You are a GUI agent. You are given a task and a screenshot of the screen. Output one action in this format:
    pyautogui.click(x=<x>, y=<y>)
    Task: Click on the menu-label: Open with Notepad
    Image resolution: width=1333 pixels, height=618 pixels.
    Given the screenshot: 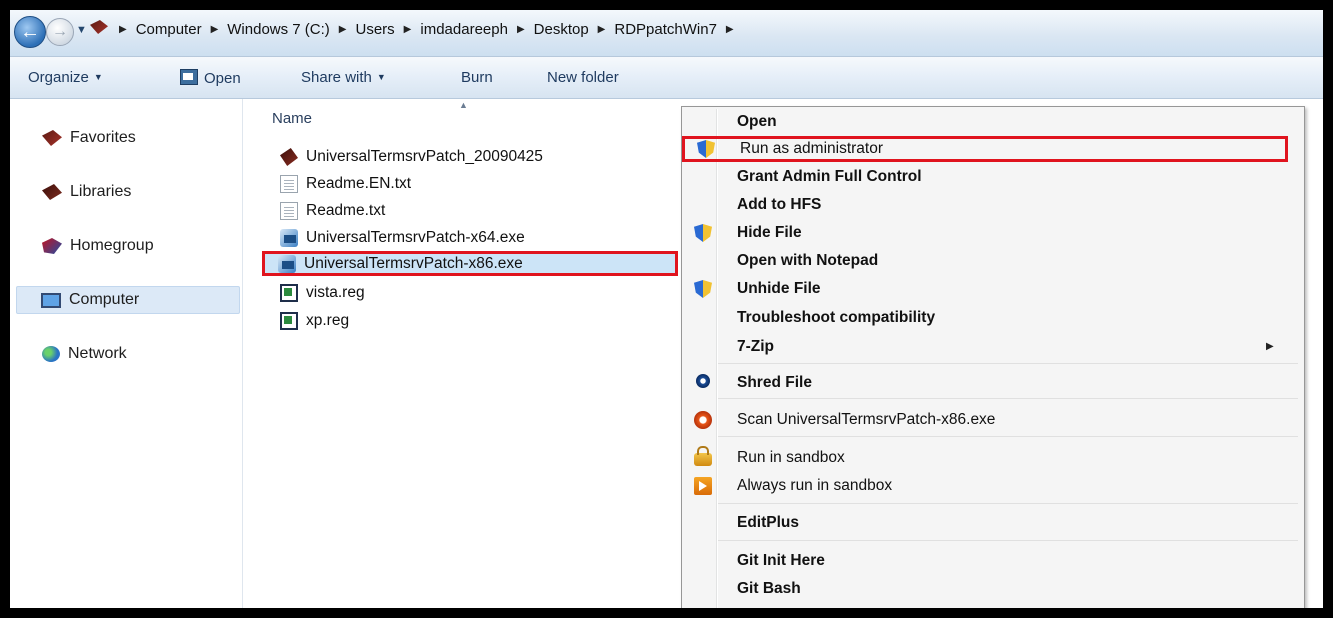 What is the action you would take?
    pyautogui.click(x=808, y=260)
    